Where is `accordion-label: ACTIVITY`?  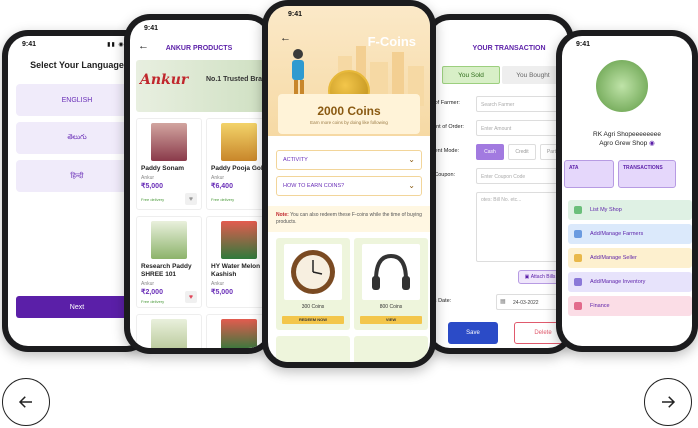 accordion-label: ACTIVITY is located at coordinates (295, 160).